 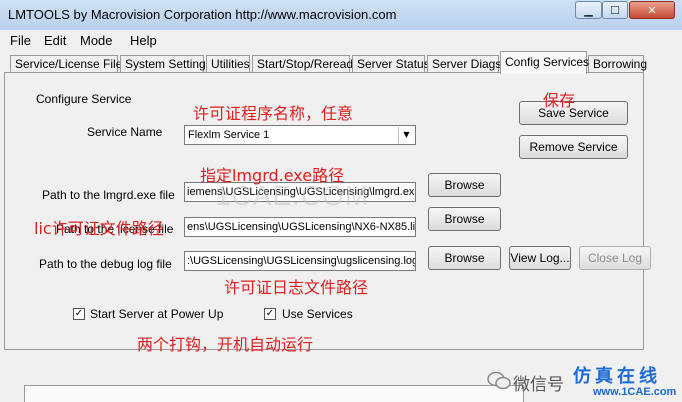 What do you see at coordinates (538, 385) in the screenshot?
I see `wechat-label: 微信号` at bounding box center [538, 385].